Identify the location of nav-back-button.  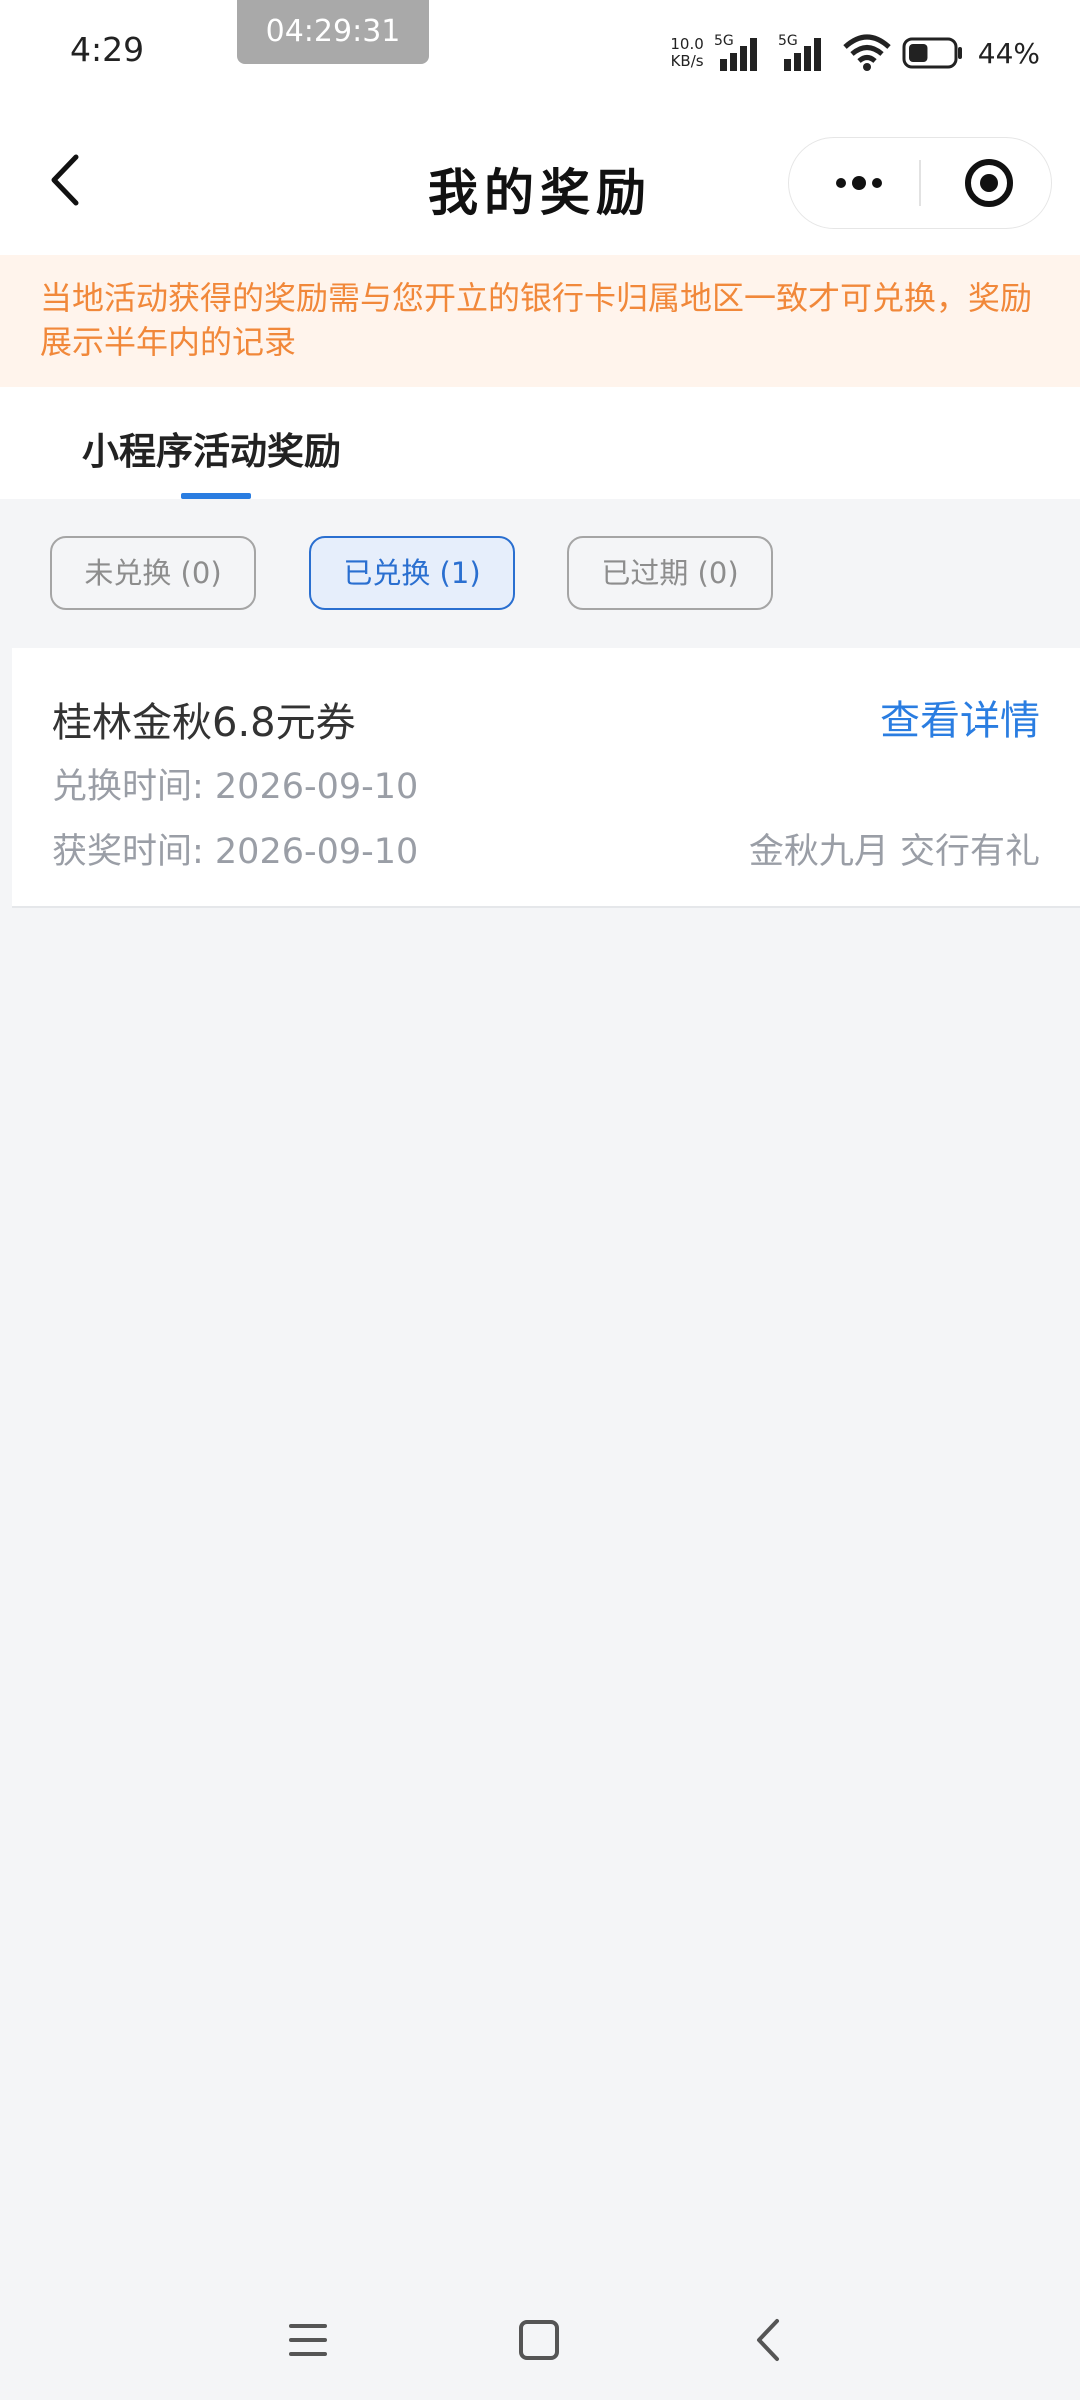
(770, 2340).